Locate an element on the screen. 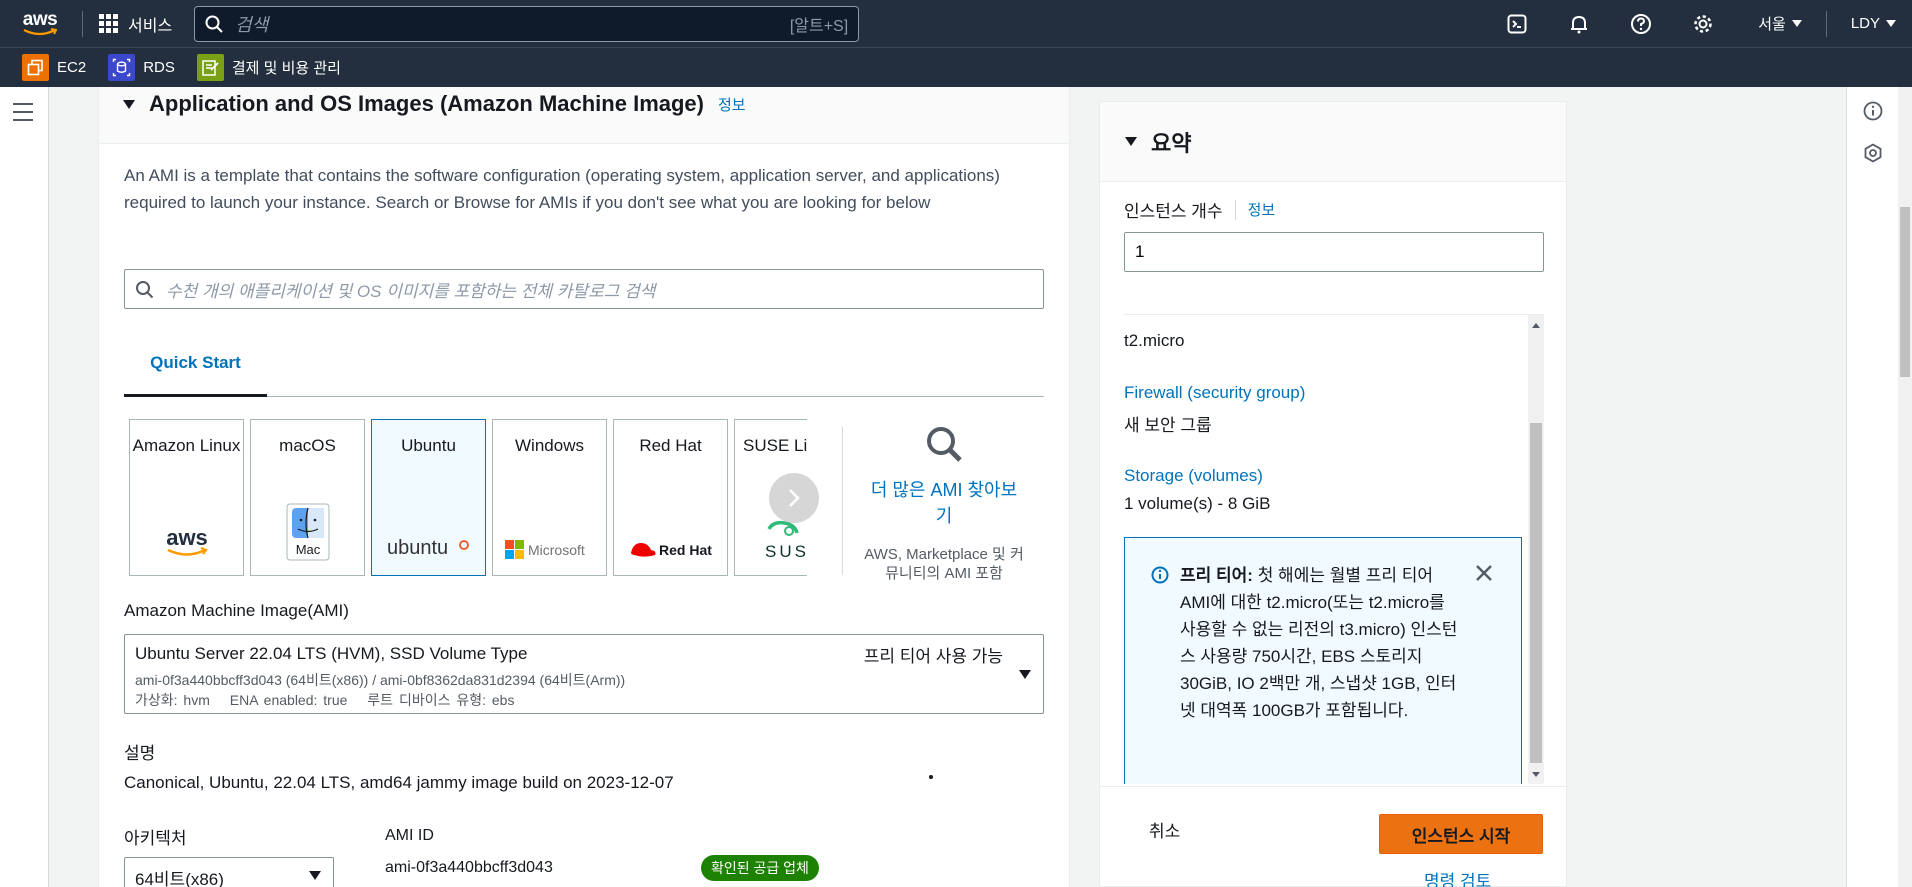  description-label: 설명 is located at coordinates (140, 753).